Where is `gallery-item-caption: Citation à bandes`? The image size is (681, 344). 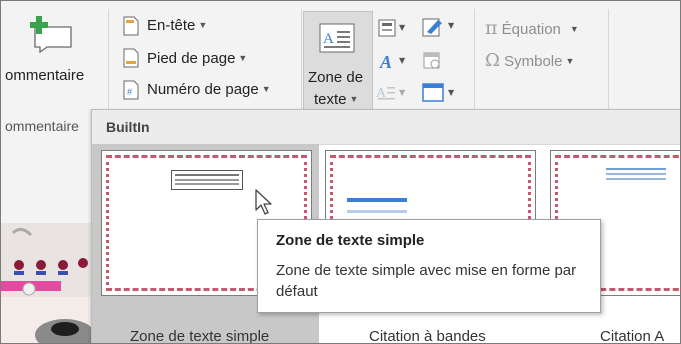
gallery-item-caption: Citation à bandes is located at coordinates (427, 336).